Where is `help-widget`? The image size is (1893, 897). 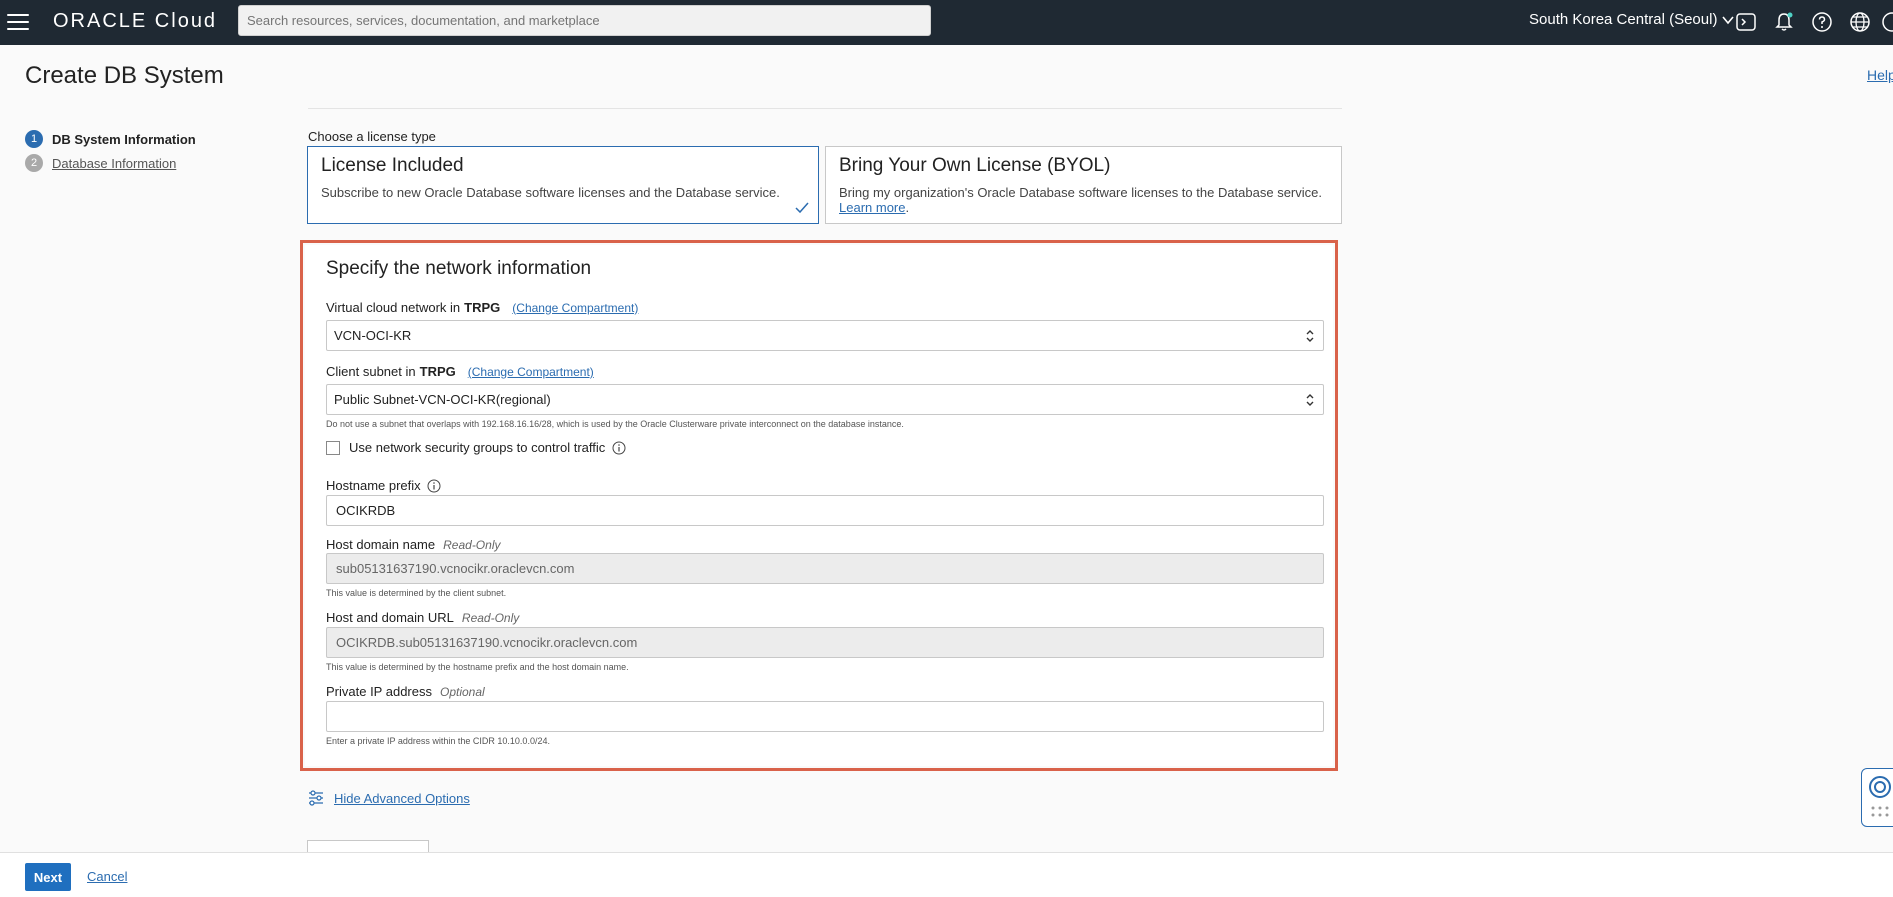
help-widget is located at coordinates (1877, 797).